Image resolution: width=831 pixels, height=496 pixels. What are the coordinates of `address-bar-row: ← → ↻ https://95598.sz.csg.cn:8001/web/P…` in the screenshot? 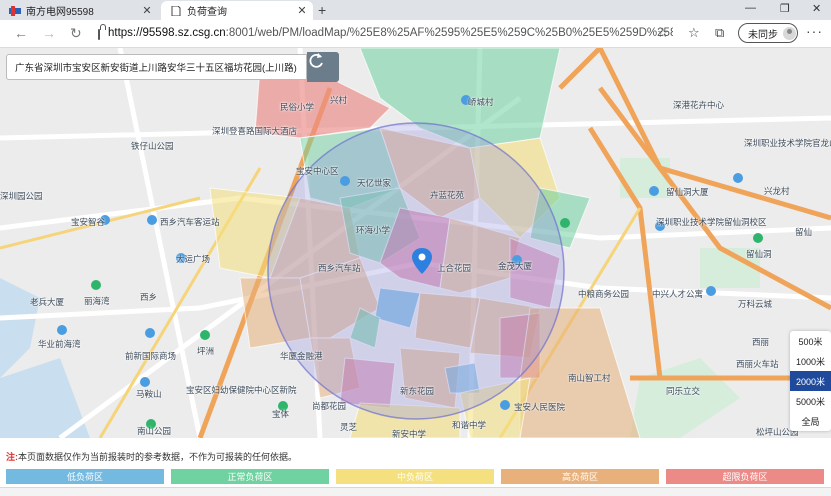 It's located at (415, 34).